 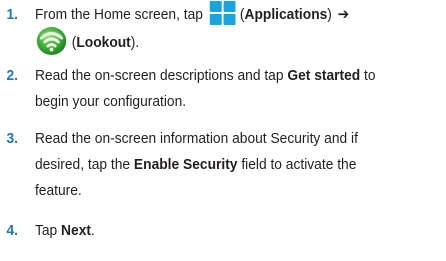 I want to click on step-number: 3., so click(x=12, y=138).